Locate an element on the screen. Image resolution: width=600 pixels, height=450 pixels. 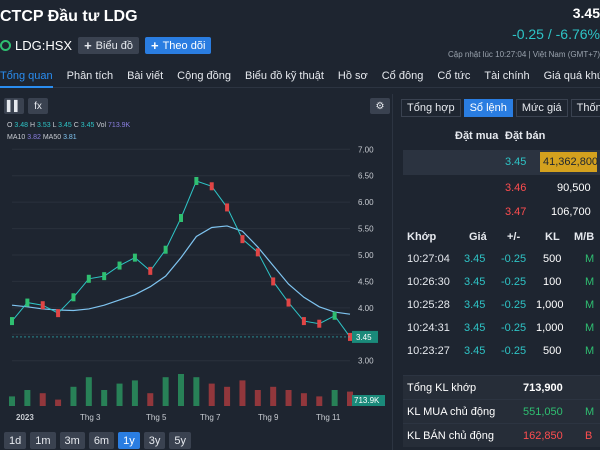
nav-tab-overview: Tổng quan is located at coordinates (26, 77).